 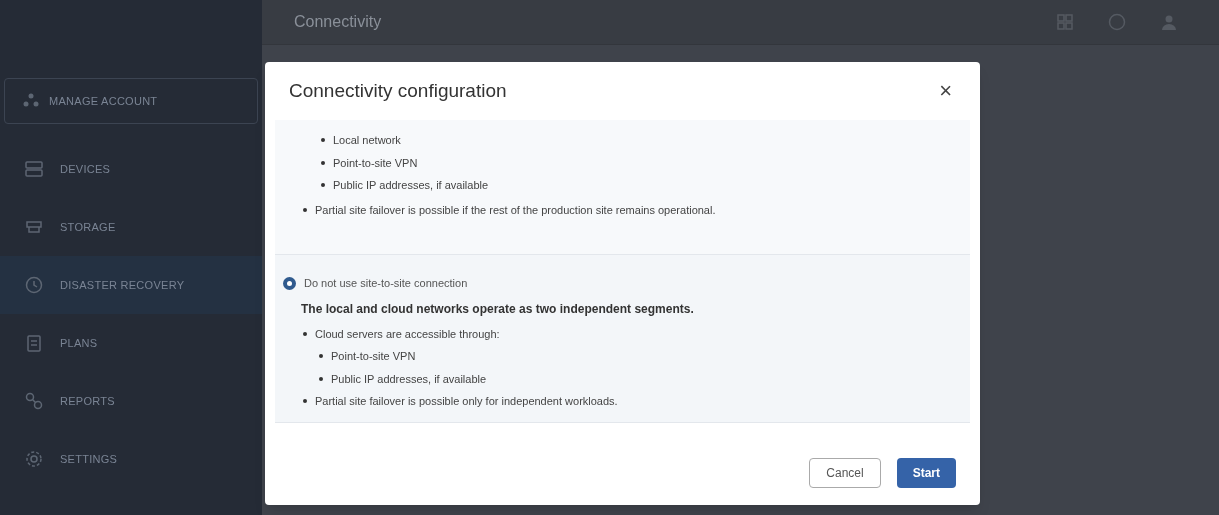 What do you see at coordinates (34, 343) in the screenshot?
I see `clipboard-icon` at bounding box center [34, 343].